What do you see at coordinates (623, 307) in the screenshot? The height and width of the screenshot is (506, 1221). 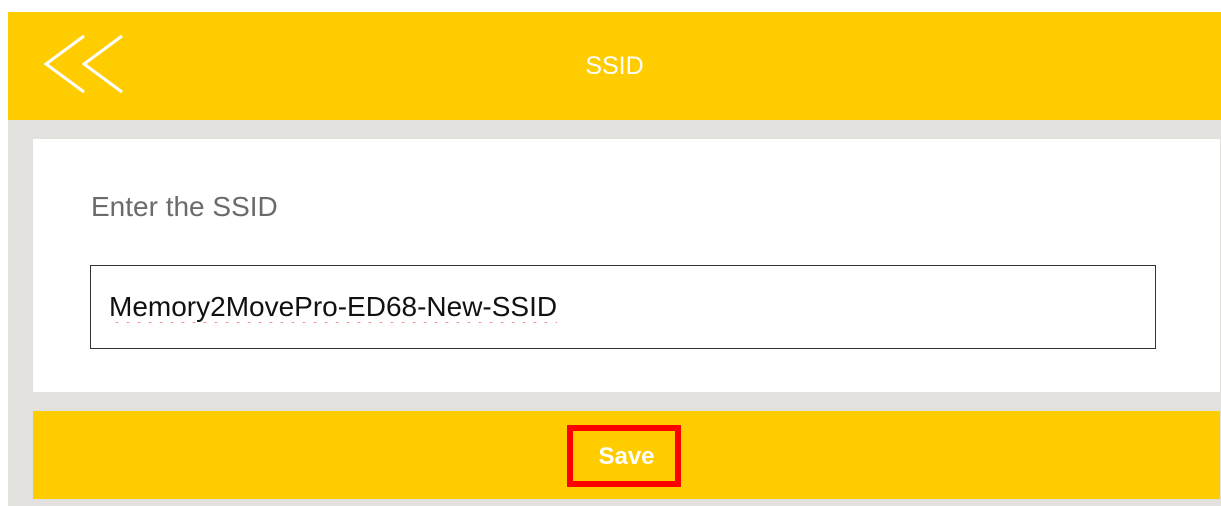 I see `ssid-input` at bounding box center [623, 307].